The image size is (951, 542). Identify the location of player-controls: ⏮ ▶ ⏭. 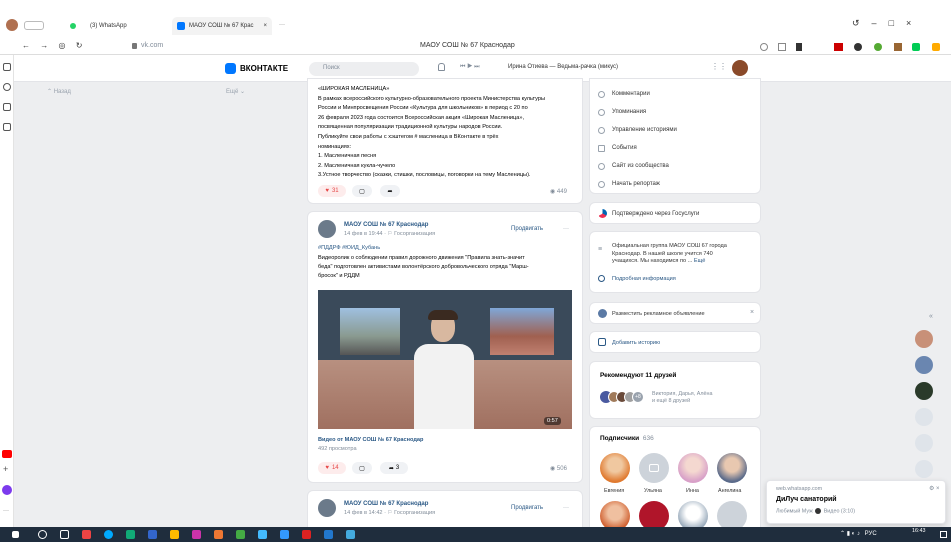
(470, 67).